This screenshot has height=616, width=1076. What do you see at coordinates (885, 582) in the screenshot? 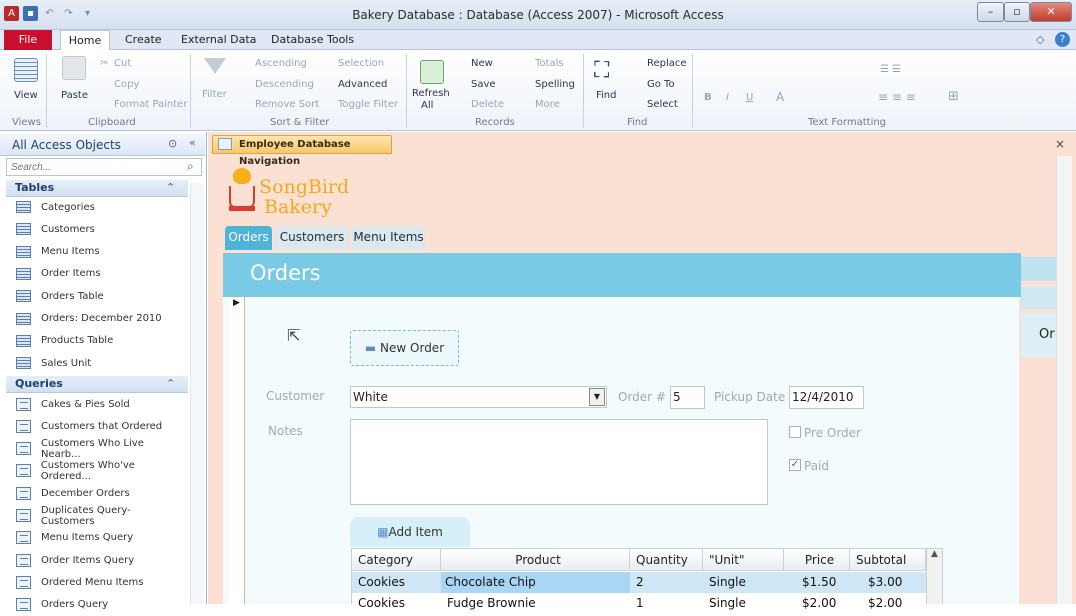
I see `table-cell: $3.00` at bounding box center [885, 582].